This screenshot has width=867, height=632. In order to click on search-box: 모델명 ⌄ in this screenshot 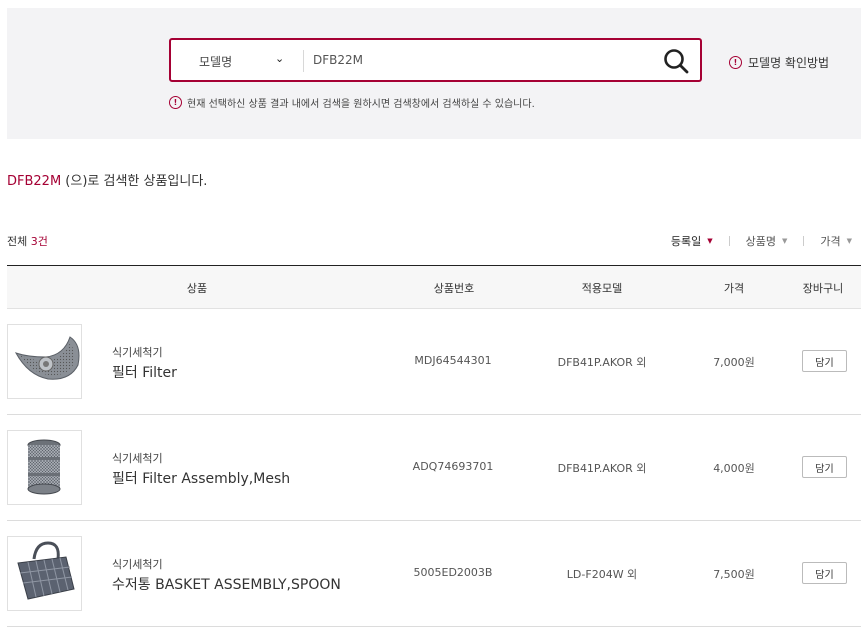, I will do `click(435, 60)`.